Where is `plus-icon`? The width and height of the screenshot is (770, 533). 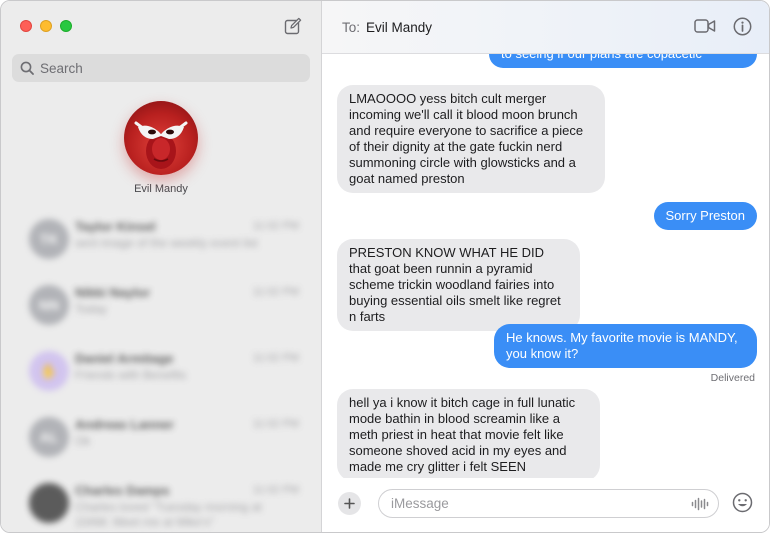 plus-icon is located at coordinates (349, 503).